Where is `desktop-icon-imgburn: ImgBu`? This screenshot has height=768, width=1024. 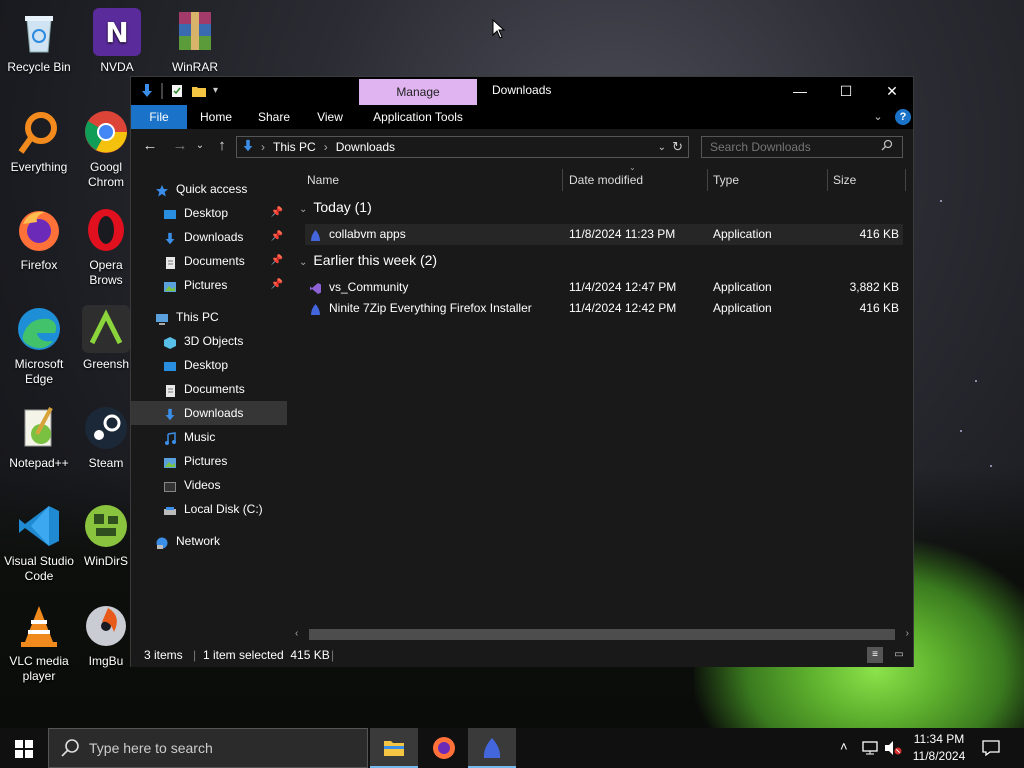 desktop-icon-imgburn: ImgBu is located at coordinates (106, 635).